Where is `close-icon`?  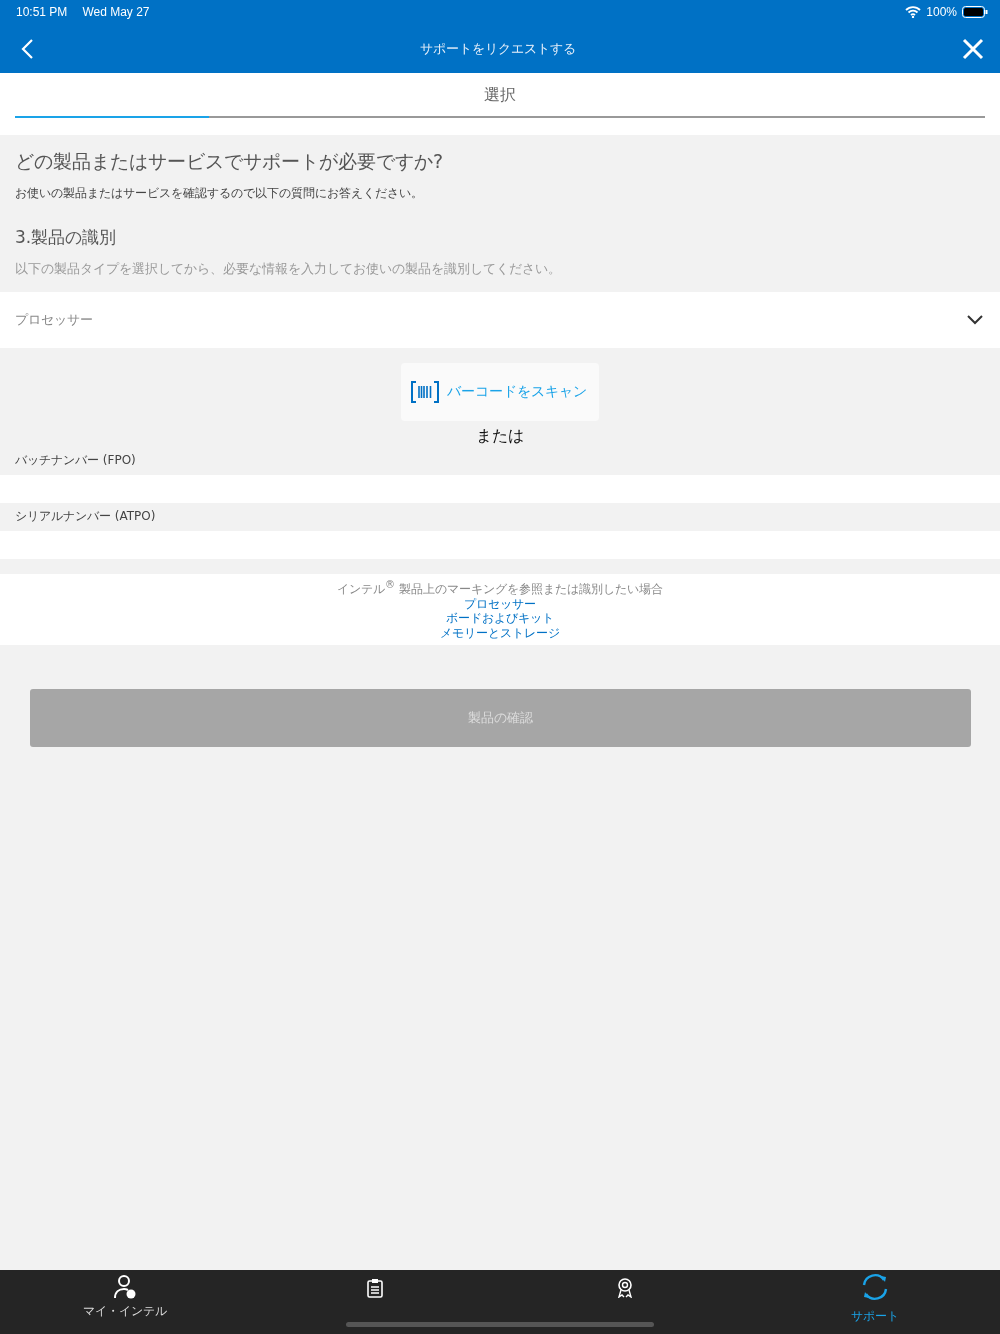 close-icon is located at coordinates (973, 48).